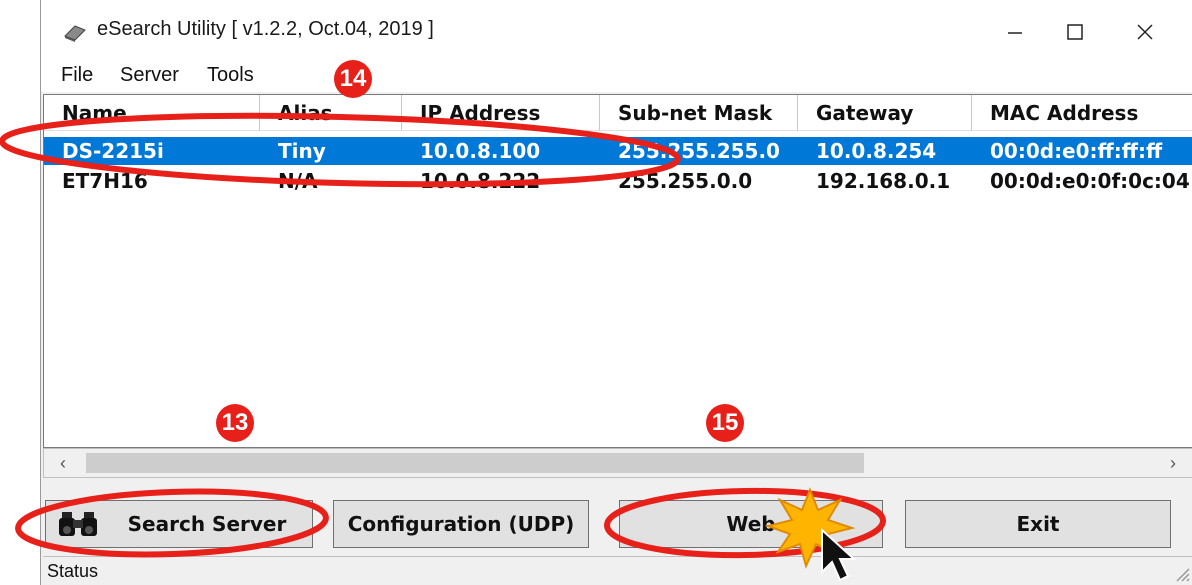  What do you see at coordinates (699, 113) in the screenshot?
I see `column-header-subnet-mask: Sub-net Mask` at bounding box center [699, 113].